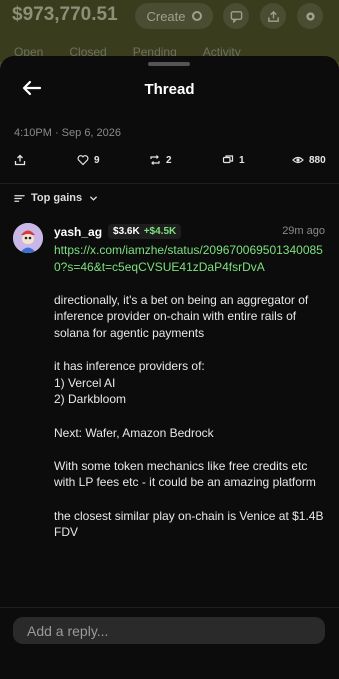 This screenshot has width=339, height=679. I want to click on post-timestamp: 4:10PM · Sep 6, 2026, so click(68, 133).